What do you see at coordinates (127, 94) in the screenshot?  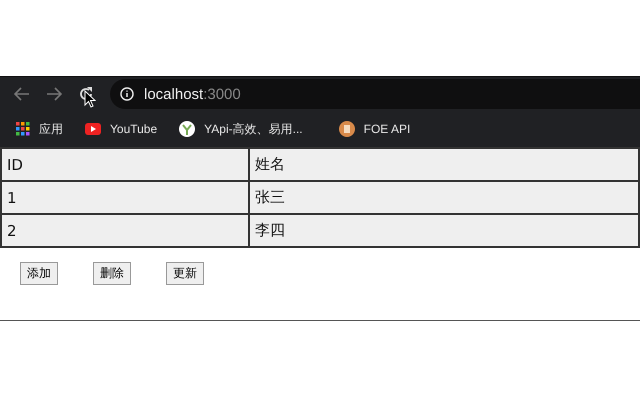 I see `info-icon` at bounding box center [127, 94].